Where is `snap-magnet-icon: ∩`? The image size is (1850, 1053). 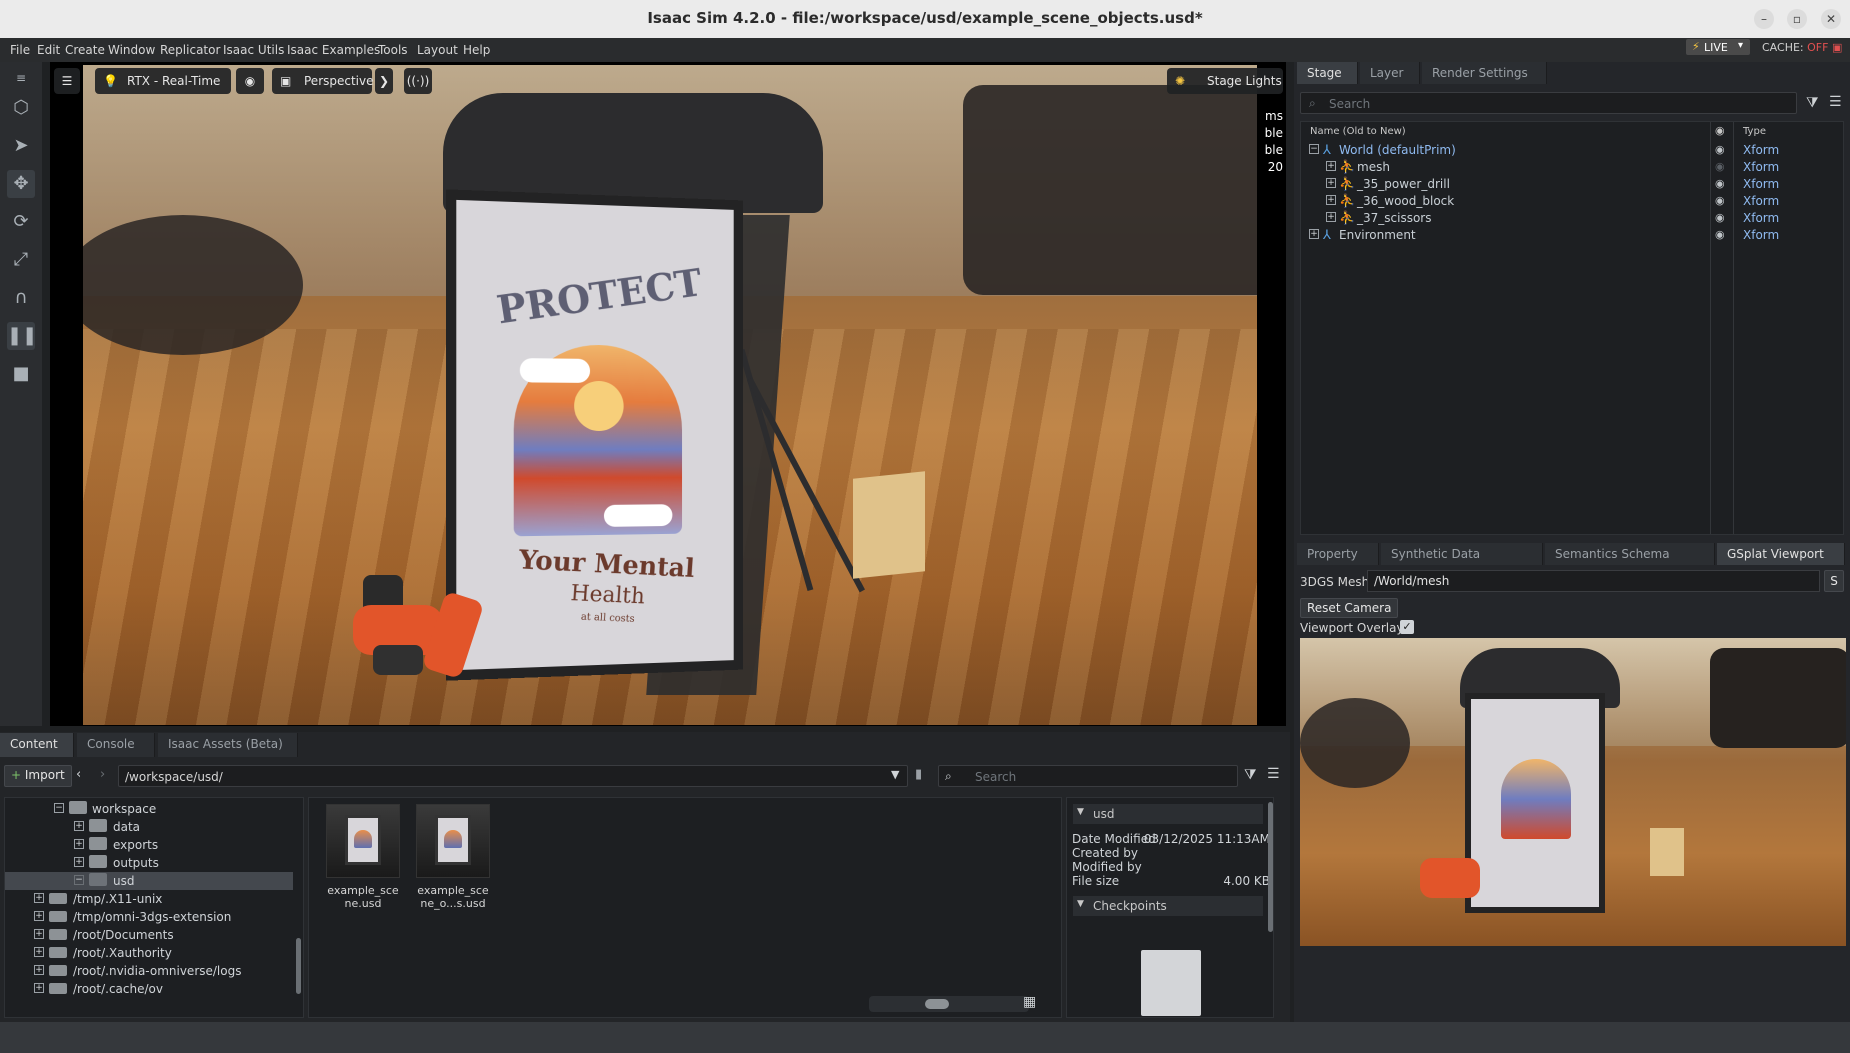
snap-magnet-icon: ∩ is located at coordinates (21, 298).